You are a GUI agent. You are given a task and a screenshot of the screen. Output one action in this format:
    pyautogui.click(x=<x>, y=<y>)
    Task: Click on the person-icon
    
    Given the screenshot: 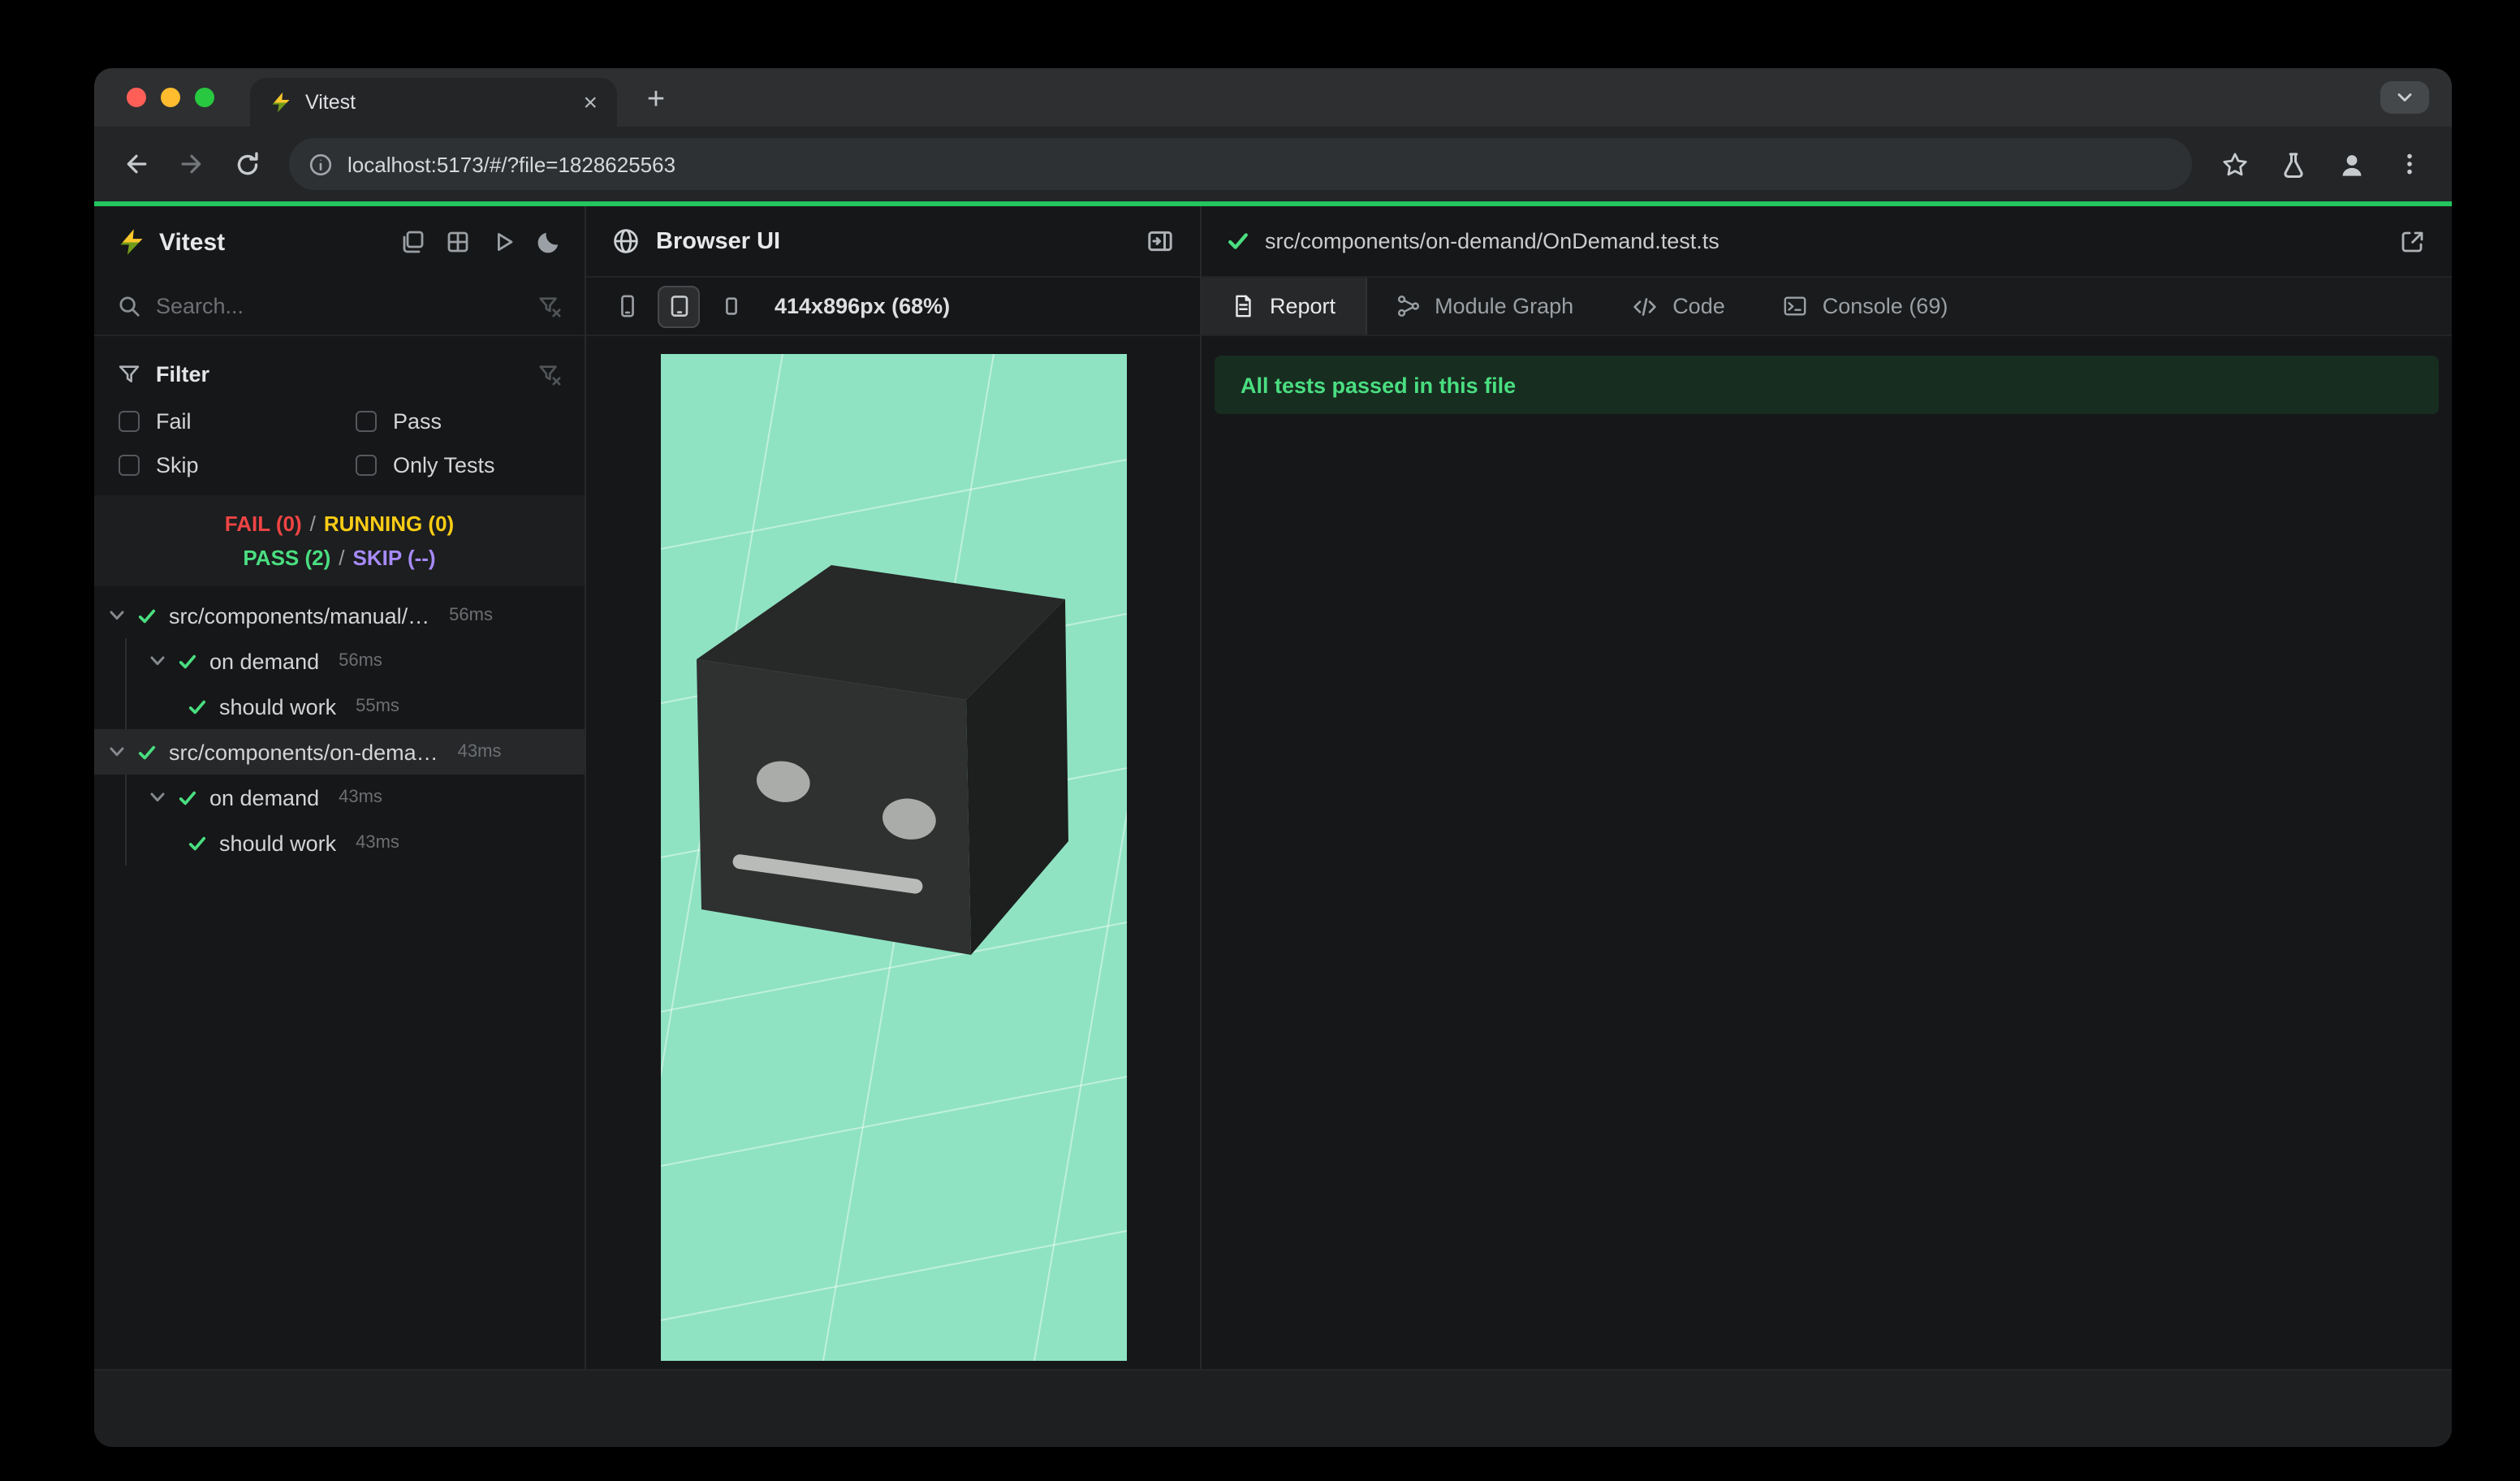 What is the action you would take?
    pyautogui.click(x=2351, y=164)
    